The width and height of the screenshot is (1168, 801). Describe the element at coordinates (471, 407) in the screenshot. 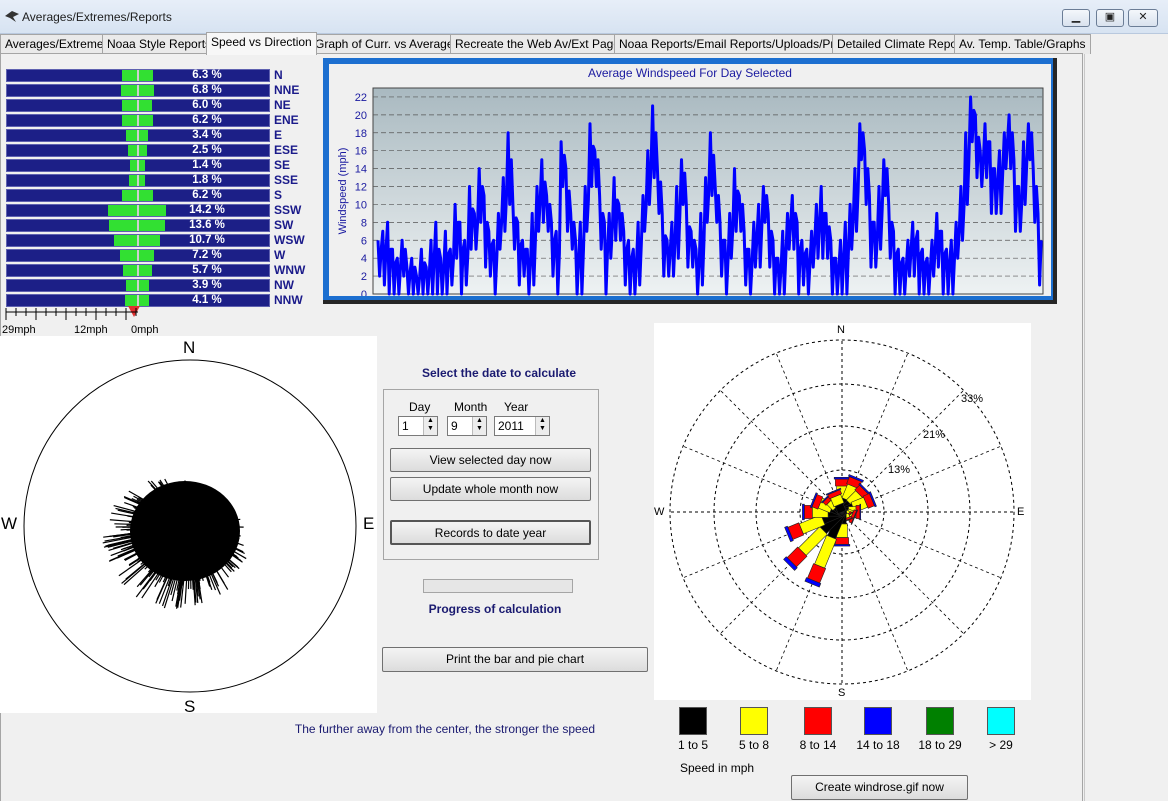

I see `month-label: Month` at that location.